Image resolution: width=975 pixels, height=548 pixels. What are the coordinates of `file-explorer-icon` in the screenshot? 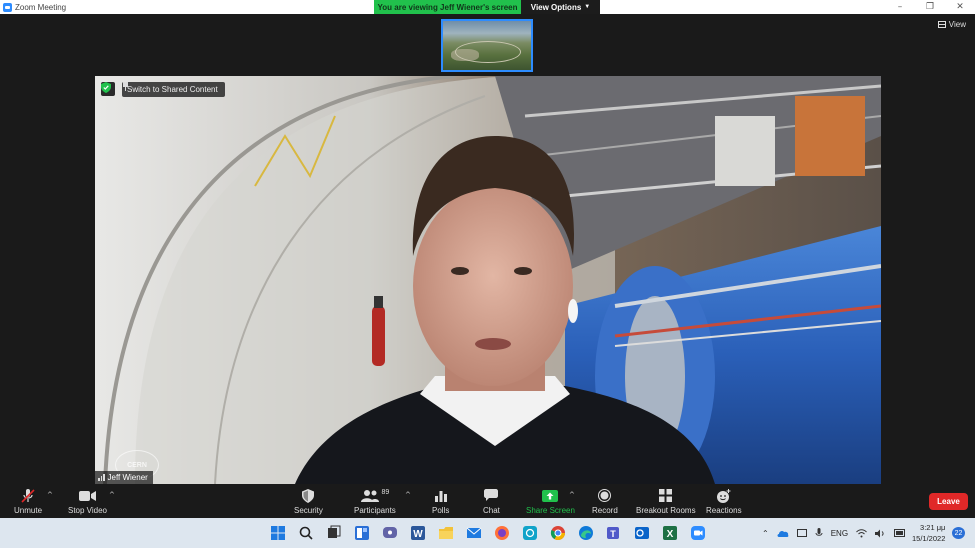 It's located at (446, 533).